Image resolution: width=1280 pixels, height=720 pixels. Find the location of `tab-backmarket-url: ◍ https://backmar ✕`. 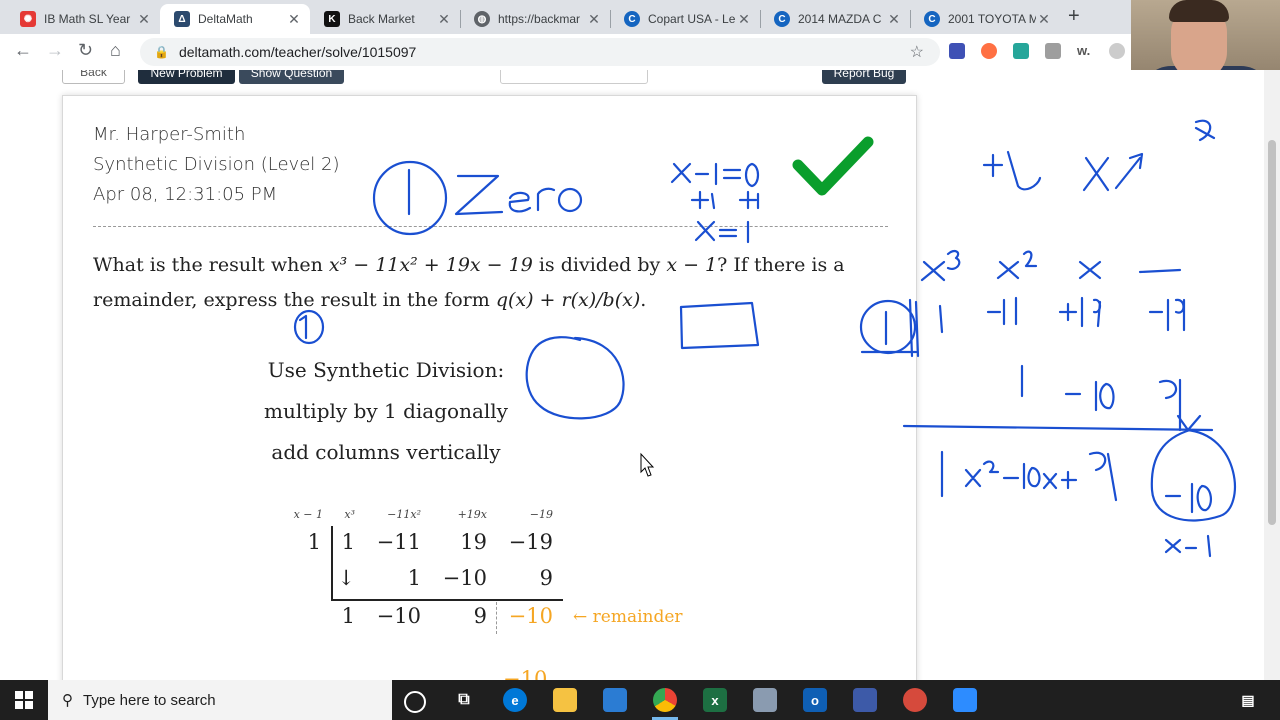

tab-backmarket-url: ◍ https://backmar ✕ is located at coordinates (535, 19).